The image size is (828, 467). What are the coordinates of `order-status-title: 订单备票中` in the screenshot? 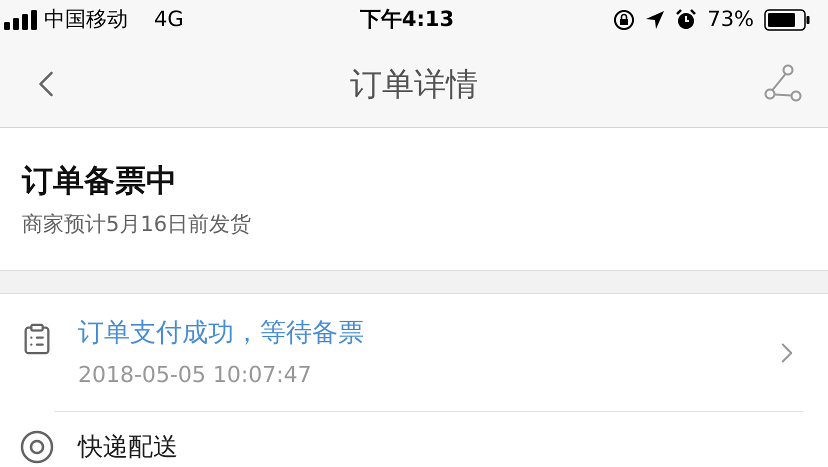 It's located at (100, 181).